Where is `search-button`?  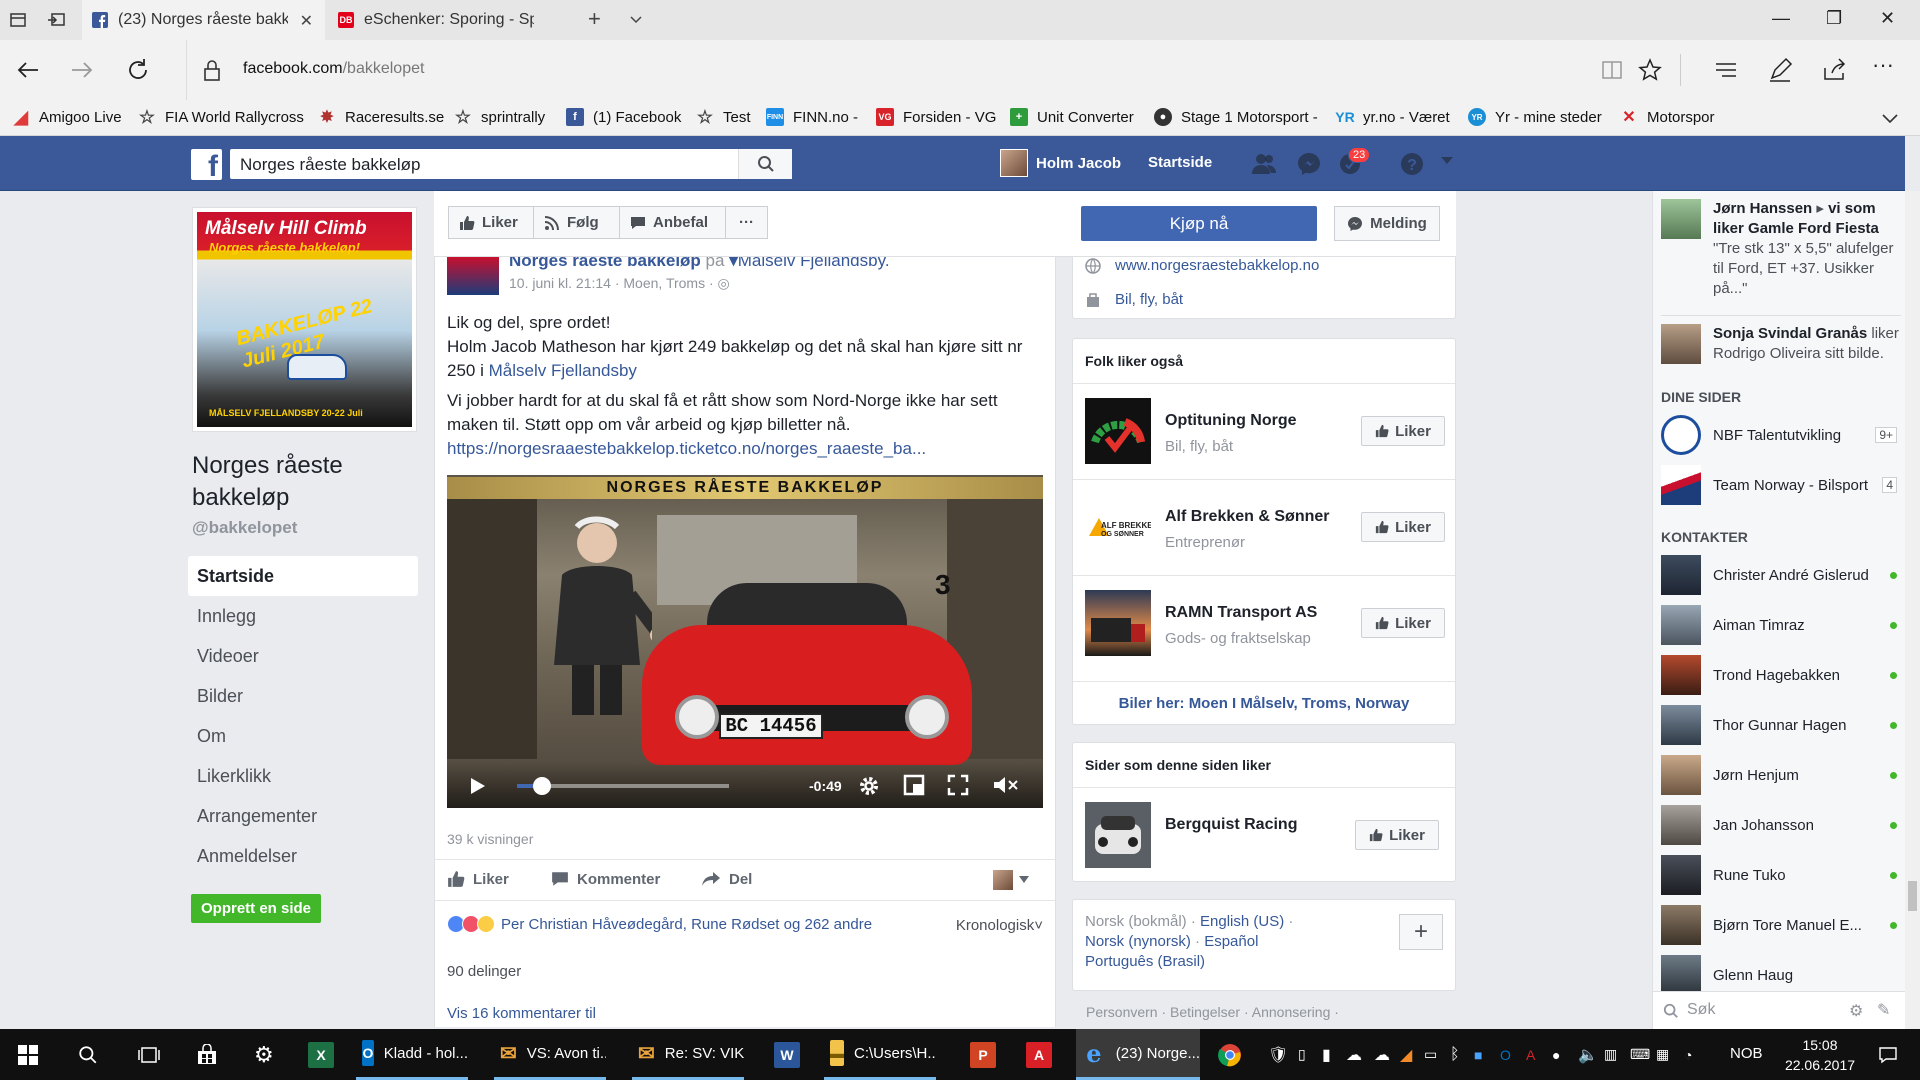 search-button is located at coordinates (765, 164).